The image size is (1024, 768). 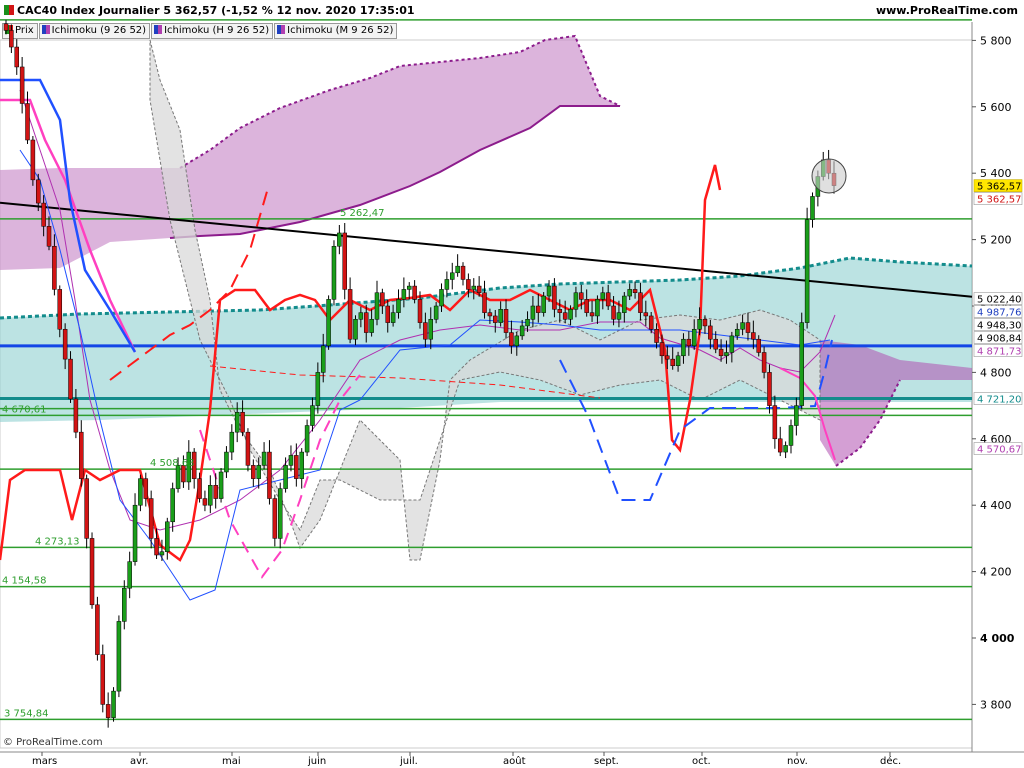 What do you see at coordinates (486, 249) in the screenshot?
I see `trendline` at bounding box center [486, 249].